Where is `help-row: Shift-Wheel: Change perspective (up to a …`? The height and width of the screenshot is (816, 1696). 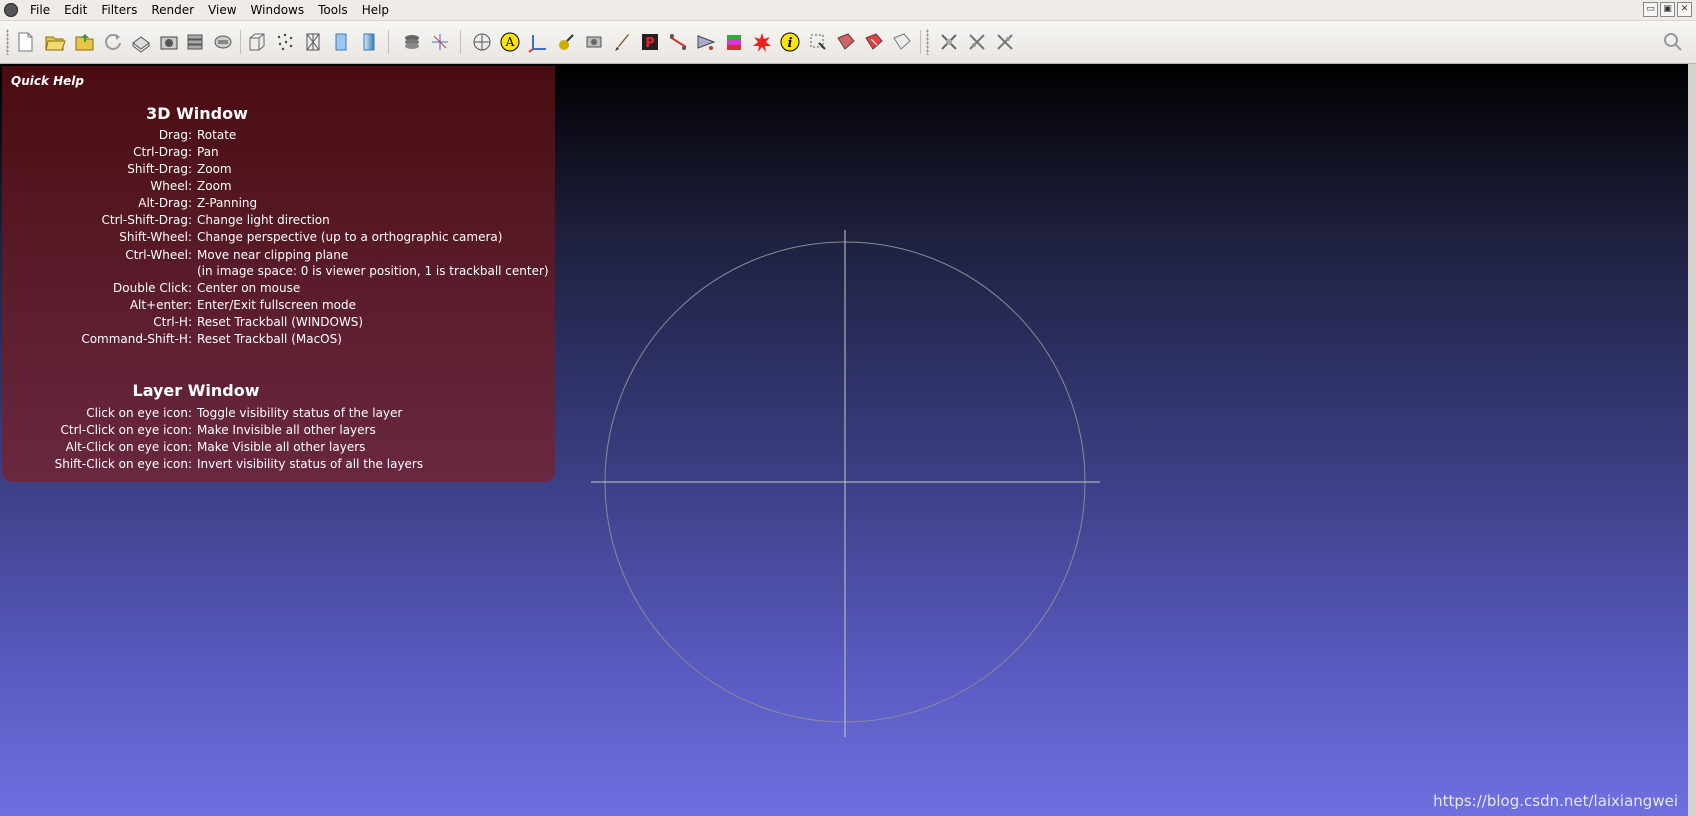 help-row: Shift-Wheel: Change perspective (up to a … is located at coordinates (311, 237).